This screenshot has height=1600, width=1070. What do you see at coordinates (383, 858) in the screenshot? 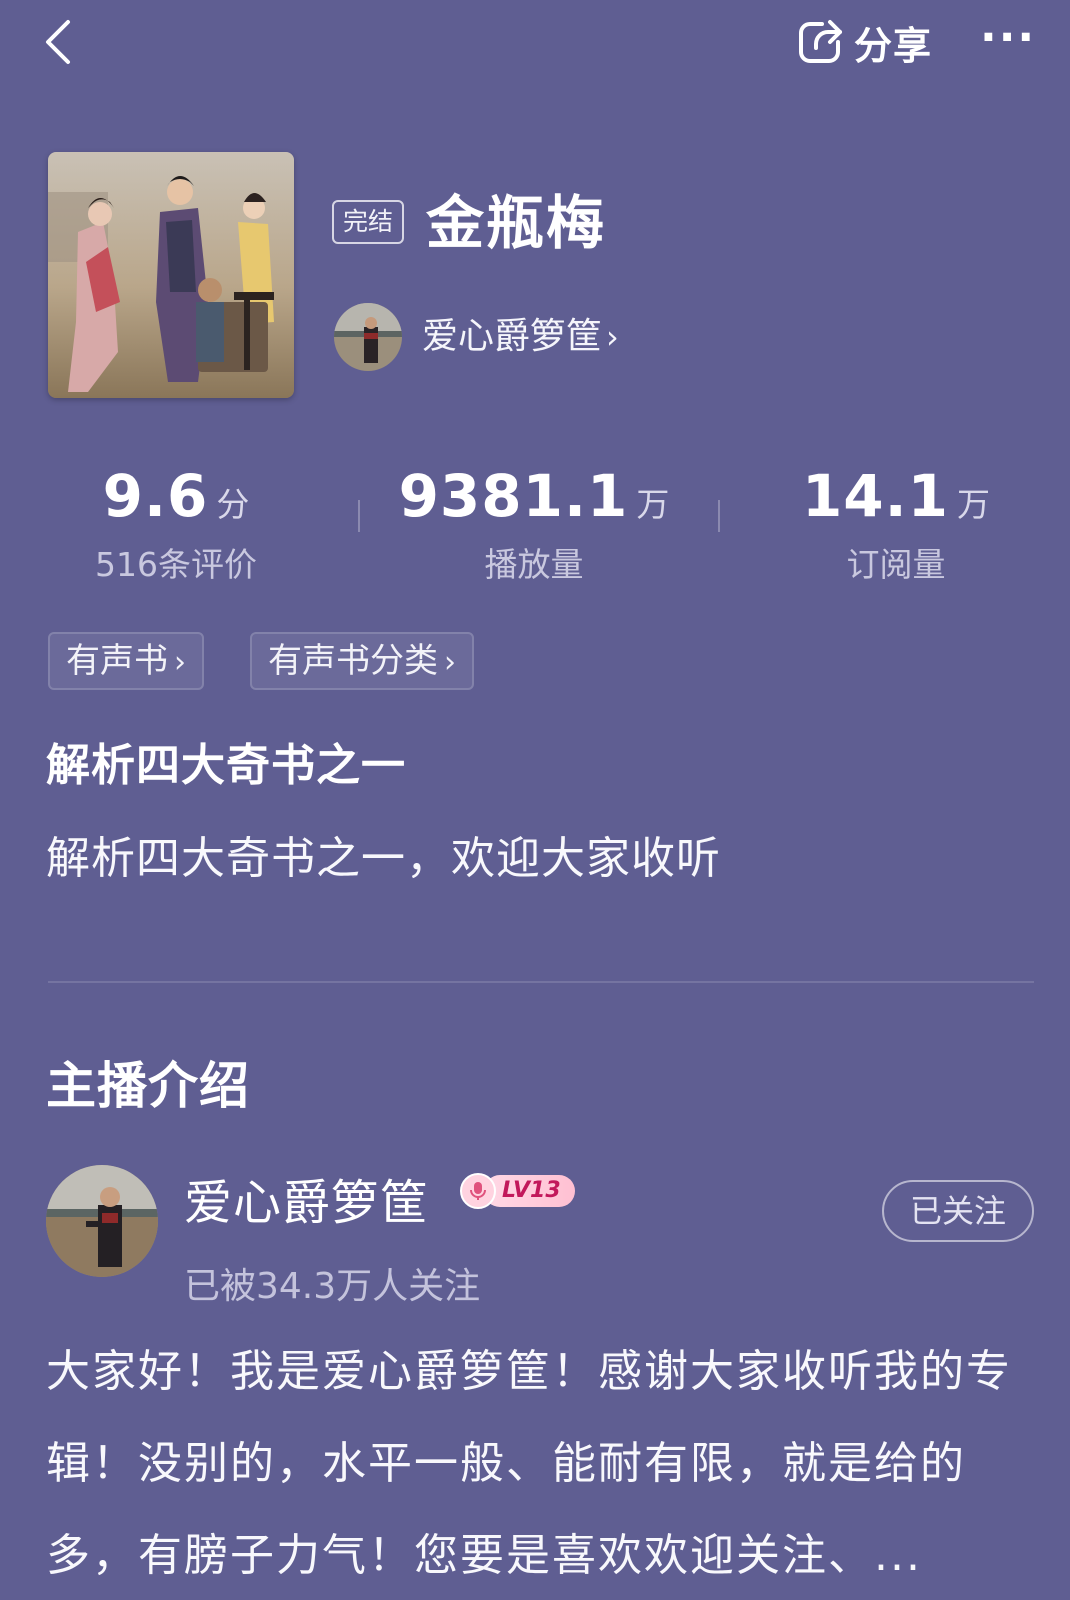
I see `album-intro-text: 解析四大奇书之一，欢迎大家收听` at bounding box center [383, 858].